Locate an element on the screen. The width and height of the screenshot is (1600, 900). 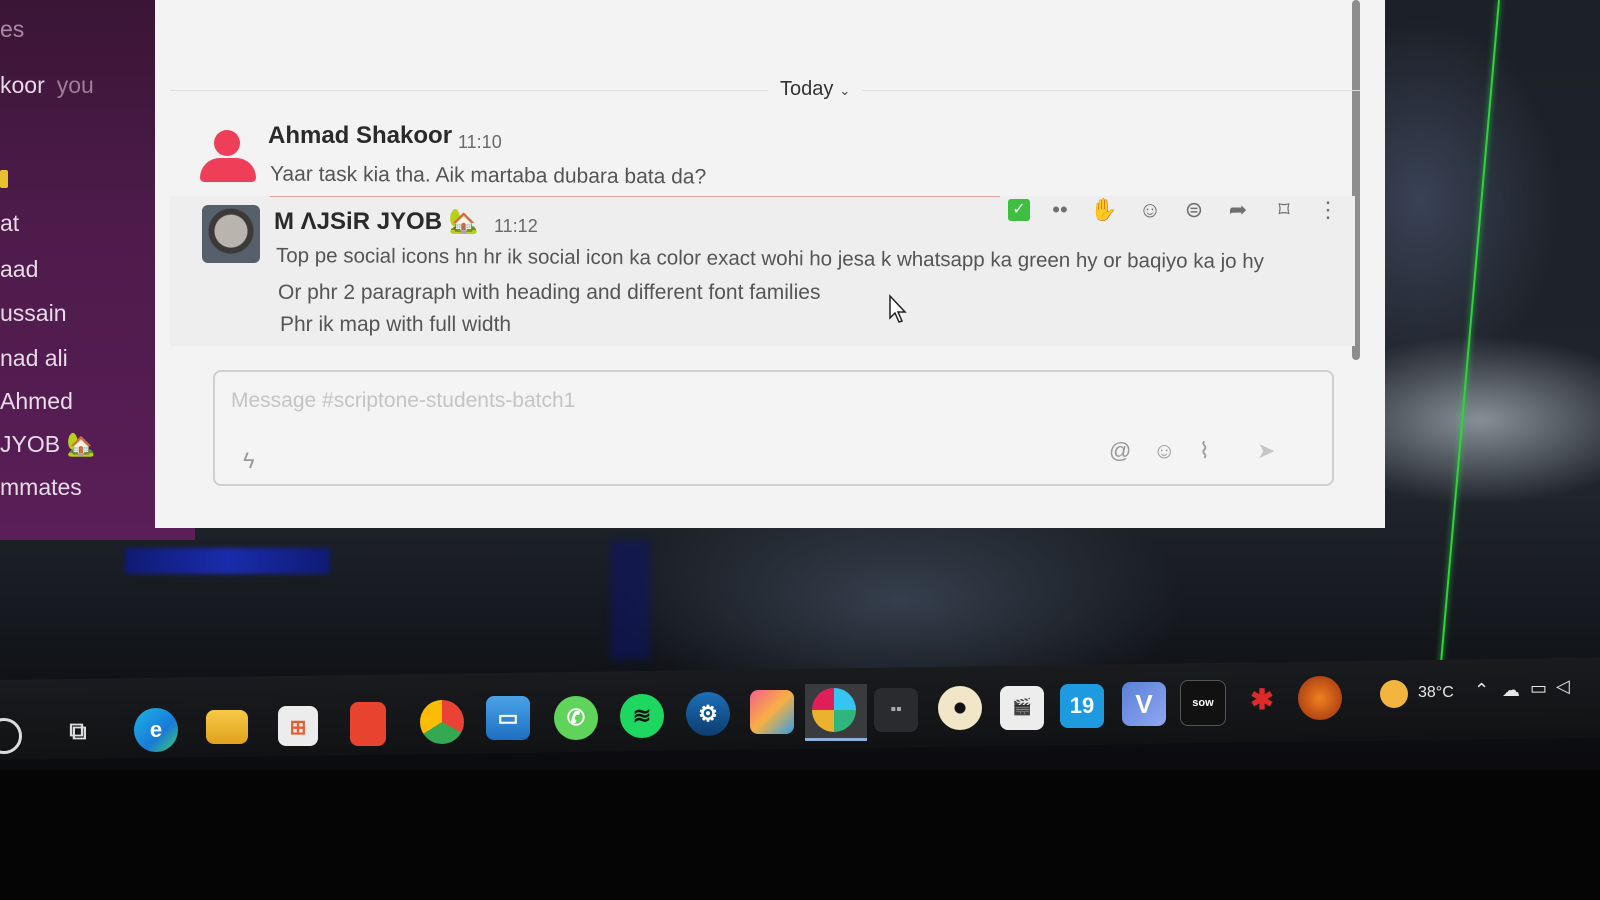
sidebar-item-label: es is located at coordinates (12, 29).